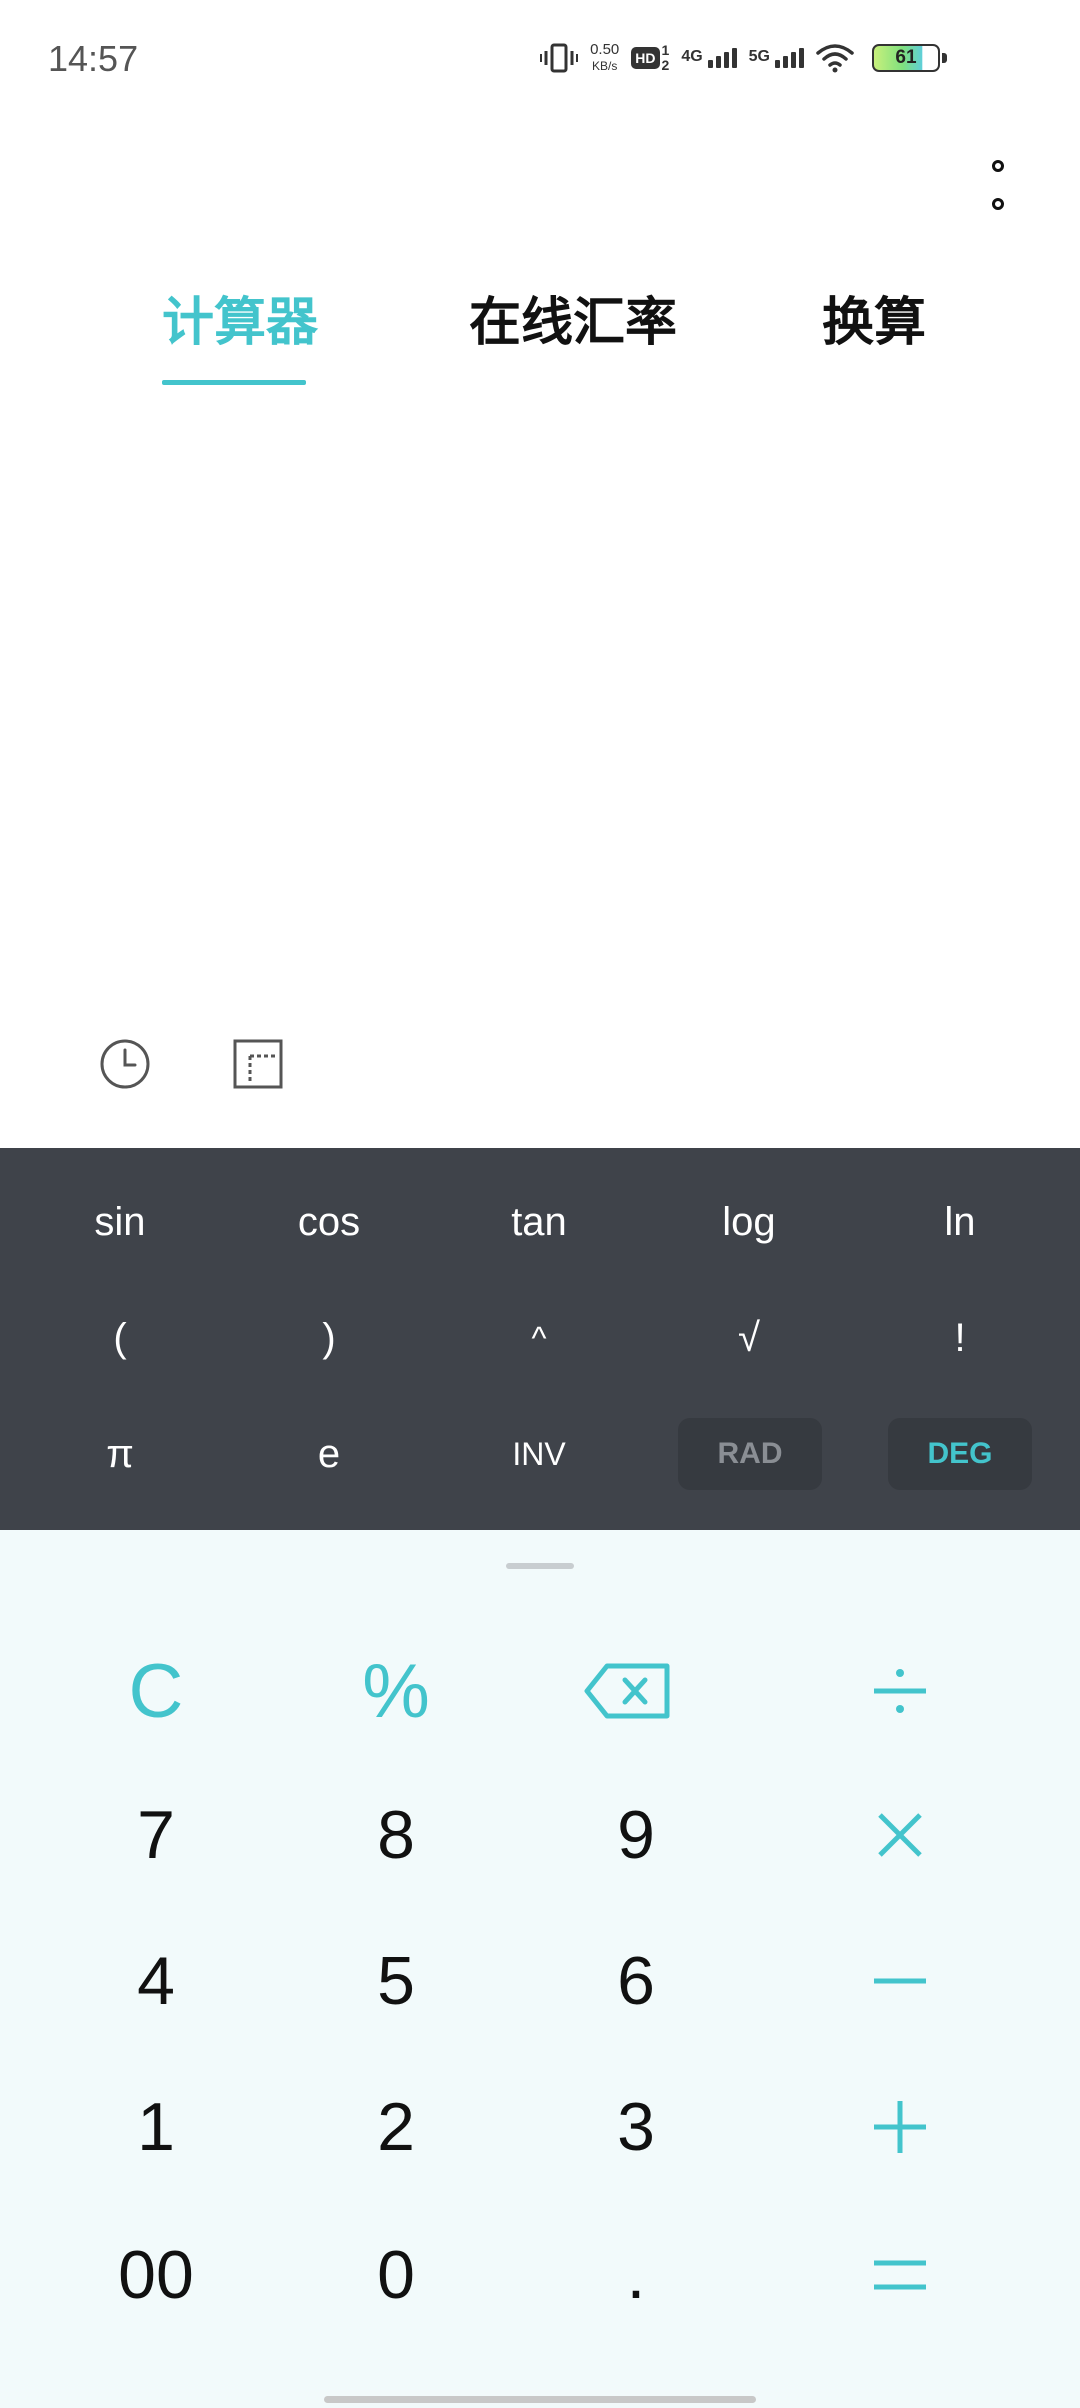  Describe the element at coordinates (874, 317) in the screenshot. I see `tab-conversion: 换算` at that location.